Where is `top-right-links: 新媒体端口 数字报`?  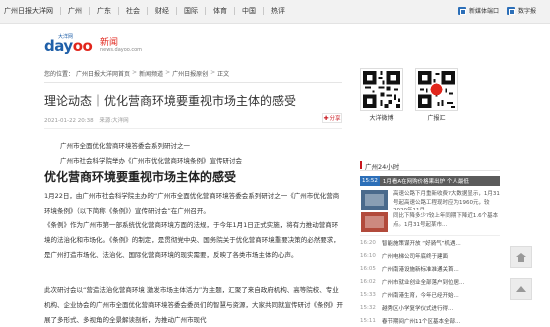 top-right-links: 新媒体端口 数字报 is located at coordinates (496, 10).